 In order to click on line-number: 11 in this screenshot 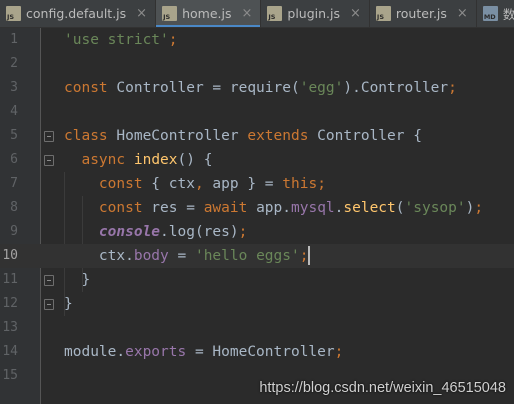, I will do `click(10, 279)`.